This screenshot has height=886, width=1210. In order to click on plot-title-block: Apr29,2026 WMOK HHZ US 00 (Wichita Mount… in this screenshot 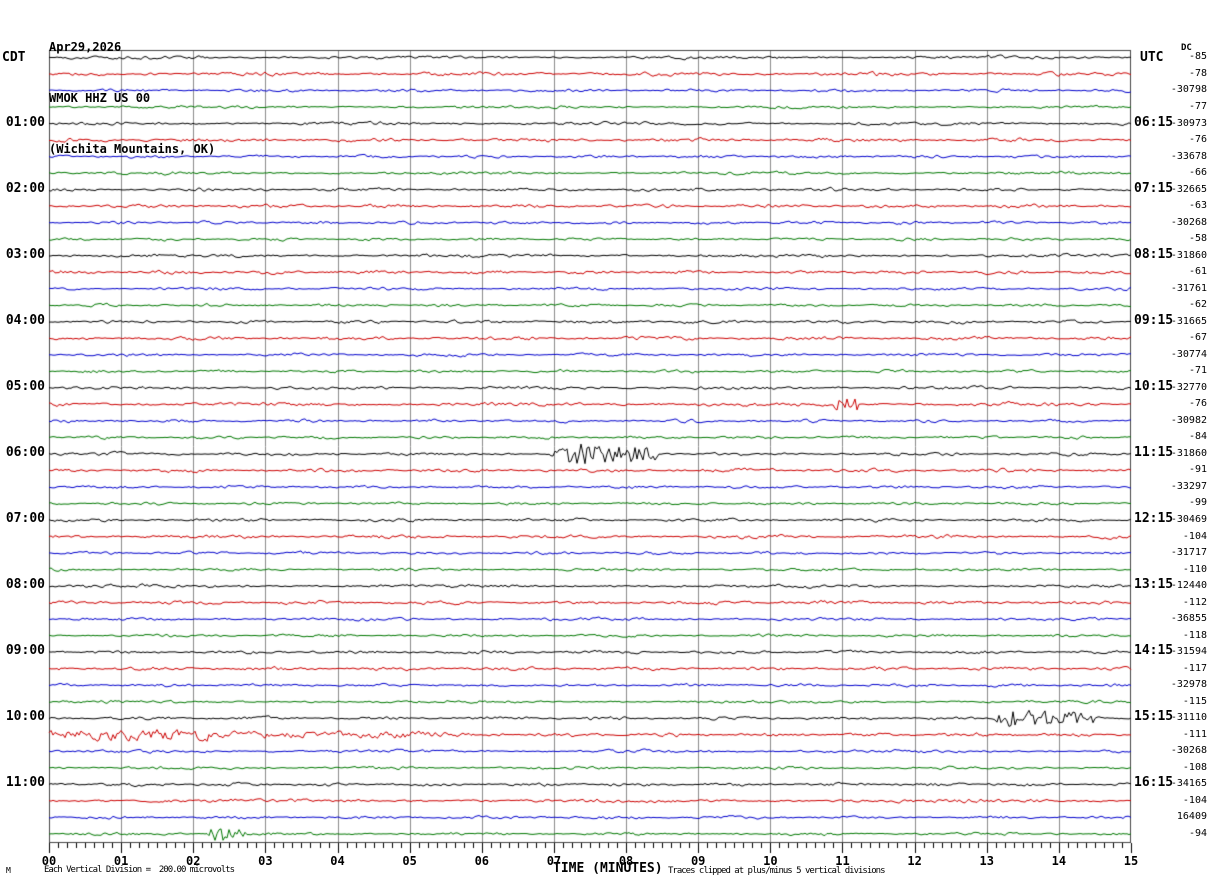, I will do `click(132, 98)`.